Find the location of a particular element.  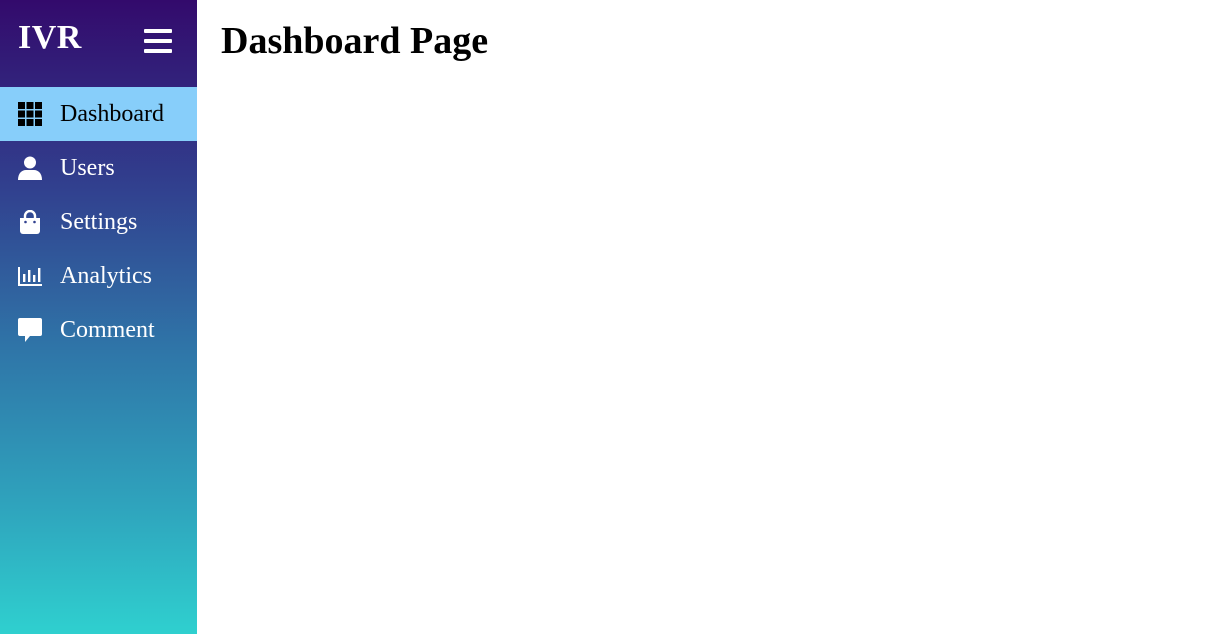

sidebar-item-dashboard: Dashboard is located at coordinates (98, 114).